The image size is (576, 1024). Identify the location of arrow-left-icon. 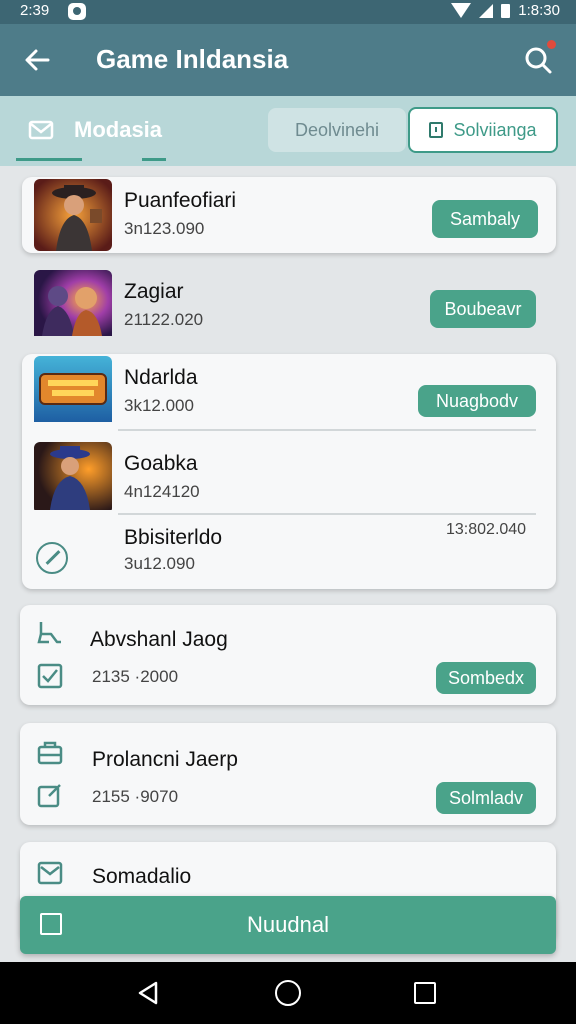
(37, 60).